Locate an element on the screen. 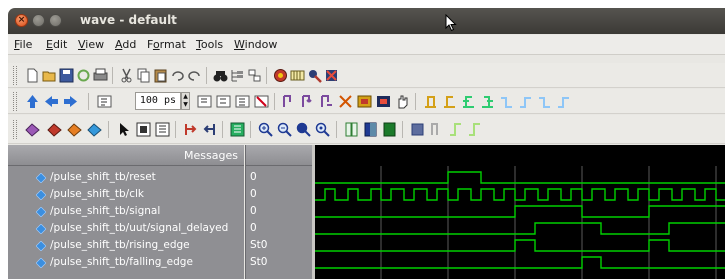 This screenshot has width=725, height=279. print-icon is located at coordinates (100, 75).